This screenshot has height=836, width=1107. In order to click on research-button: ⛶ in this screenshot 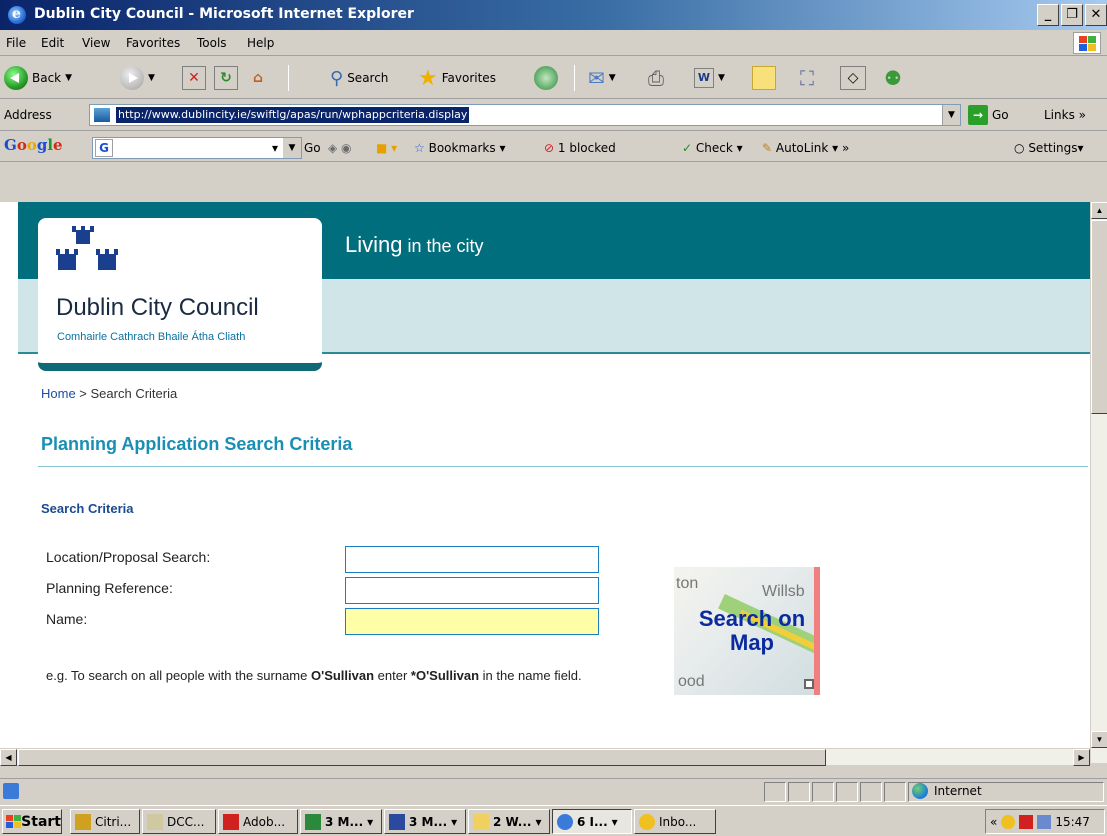, I will do `click(807, 78)`.